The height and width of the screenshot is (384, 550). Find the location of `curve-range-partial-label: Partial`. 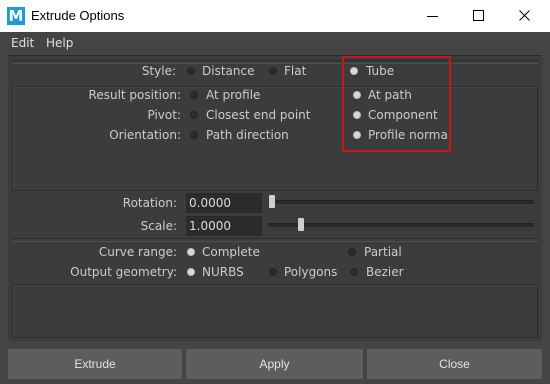

curve-range-partial-label: Partial is located at coordinates (383, 252).